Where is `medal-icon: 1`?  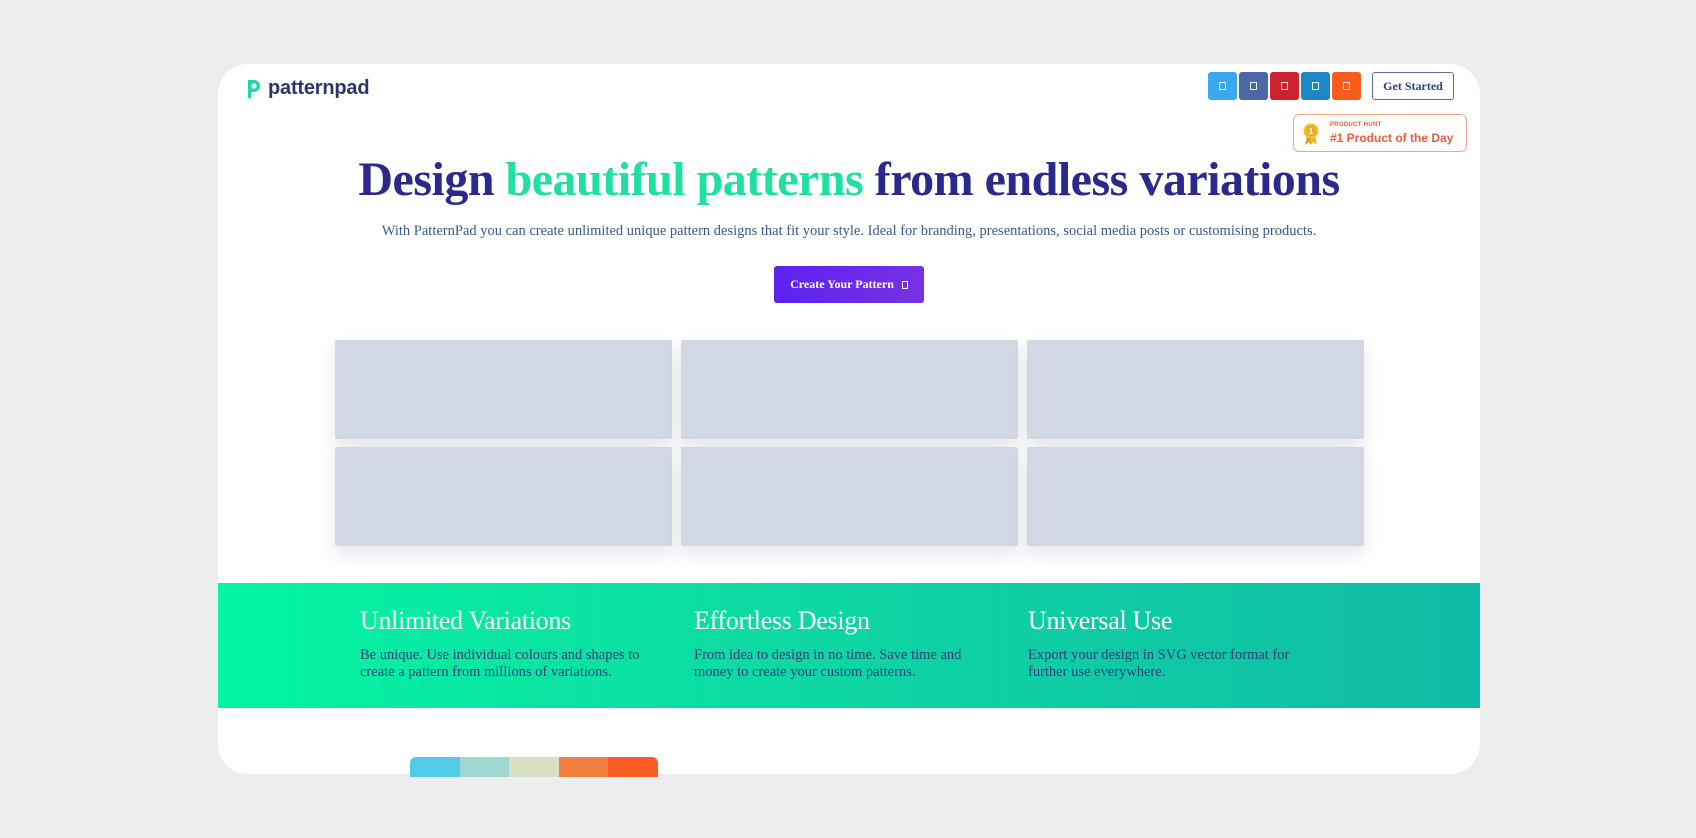
medal-icon: 1 is located at coordinates (1311, 134).